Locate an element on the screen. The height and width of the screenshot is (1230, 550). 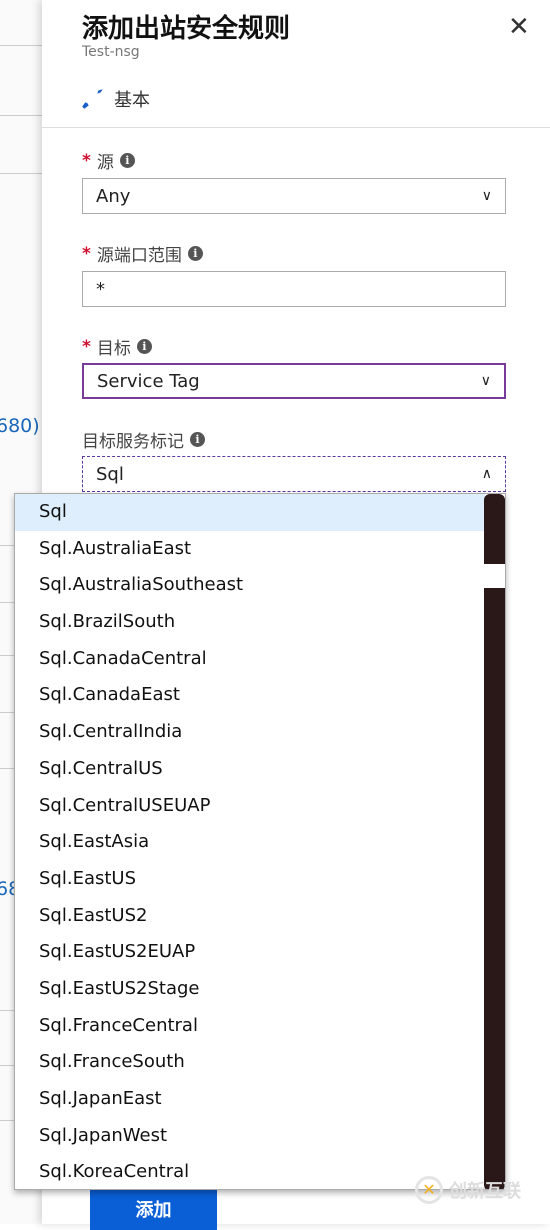
dropdown-option: Sql is located at coordinates (250, 512).